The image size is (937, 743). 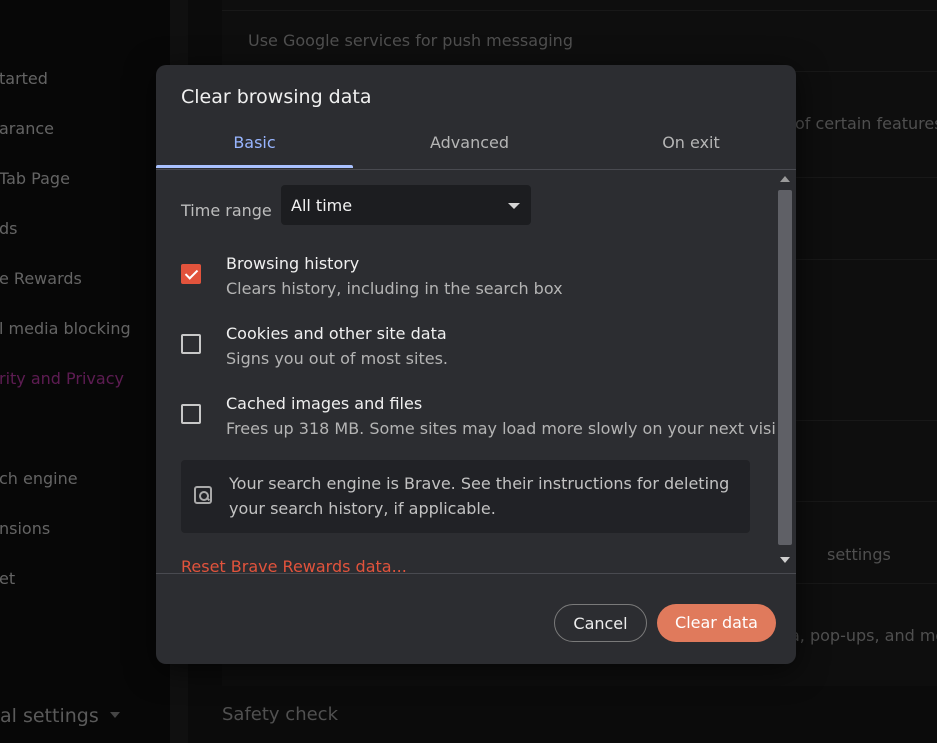 What do you see at coordinates (336, 333) in the screenshot?
I see `cookies-title: Cookies and other site data` at bounding box center [336, 333].